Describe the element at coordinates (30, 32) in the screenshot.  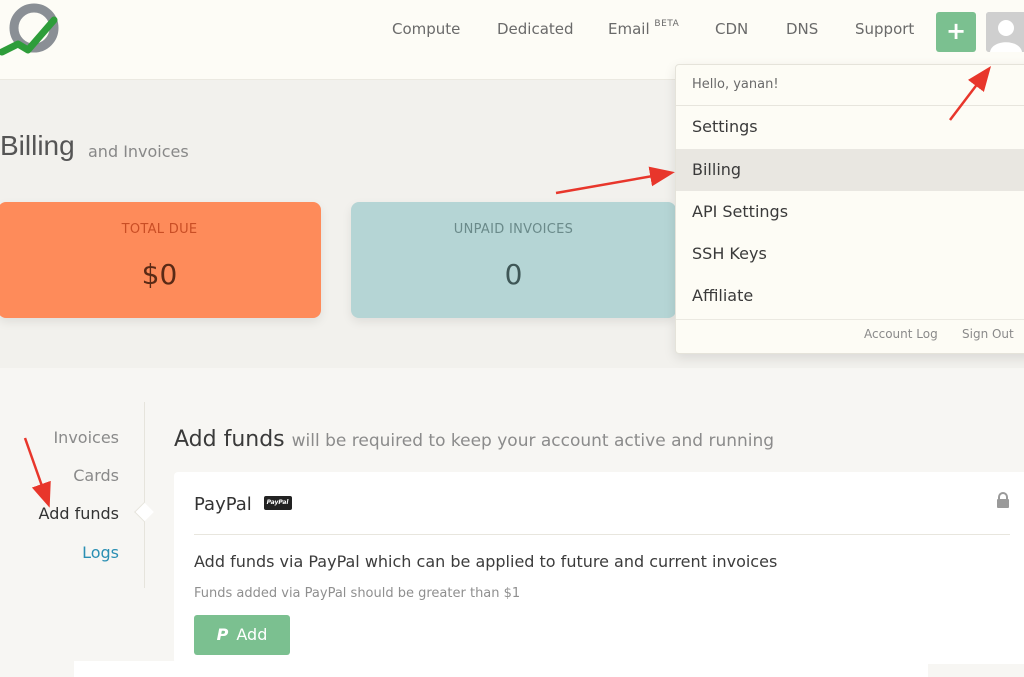
I see `logo-icon` at that location.